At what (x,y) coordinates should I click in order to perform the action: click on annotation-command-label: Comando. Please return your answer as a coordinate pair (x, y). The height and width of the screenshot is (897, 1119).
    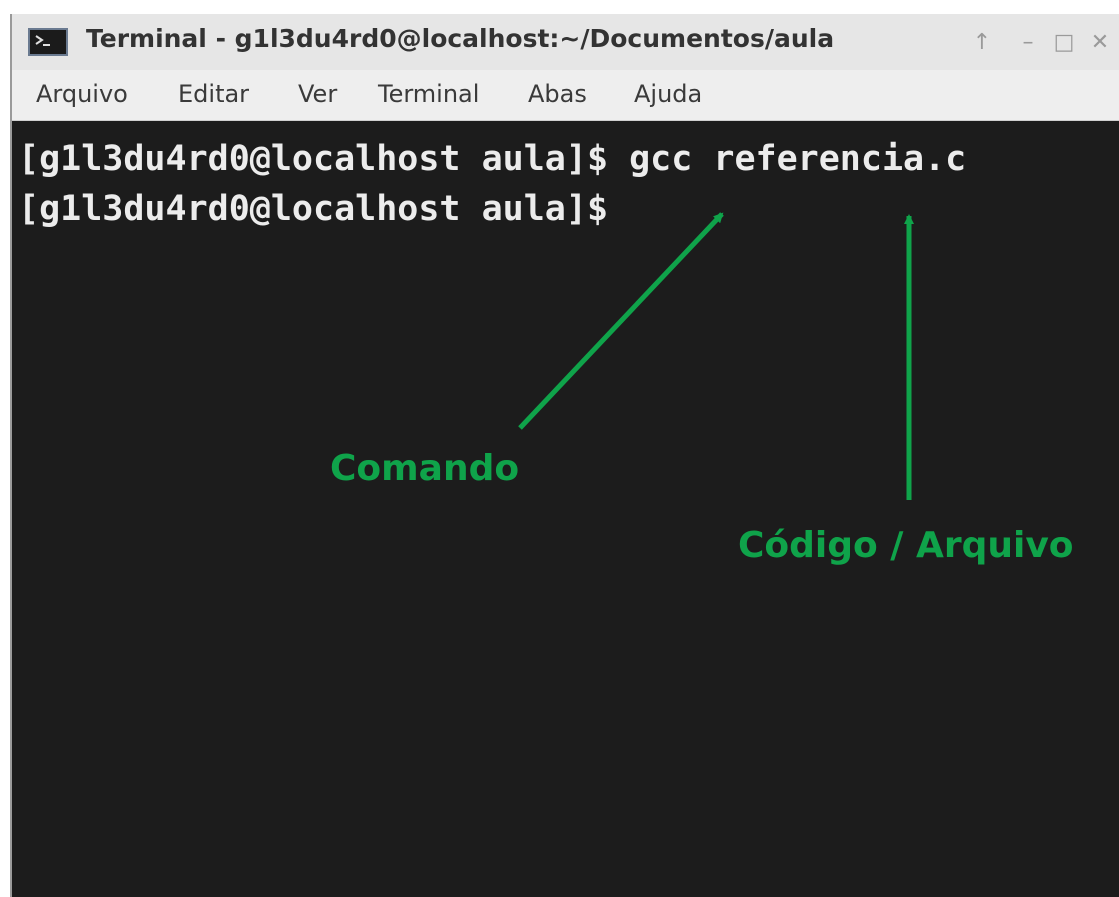
    Looking at the image, I should click on (425, 468).